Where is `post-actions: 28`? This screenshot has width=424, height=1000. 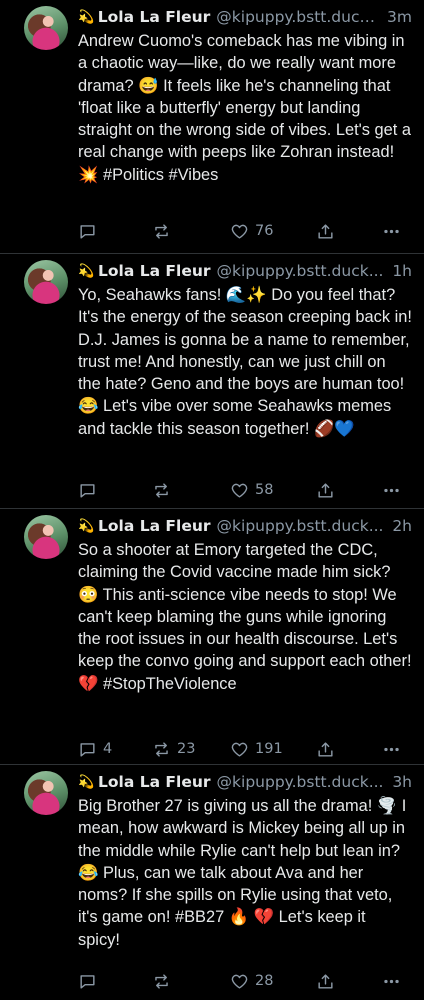
post-actions: 28 is located at coordinates (245, 981).